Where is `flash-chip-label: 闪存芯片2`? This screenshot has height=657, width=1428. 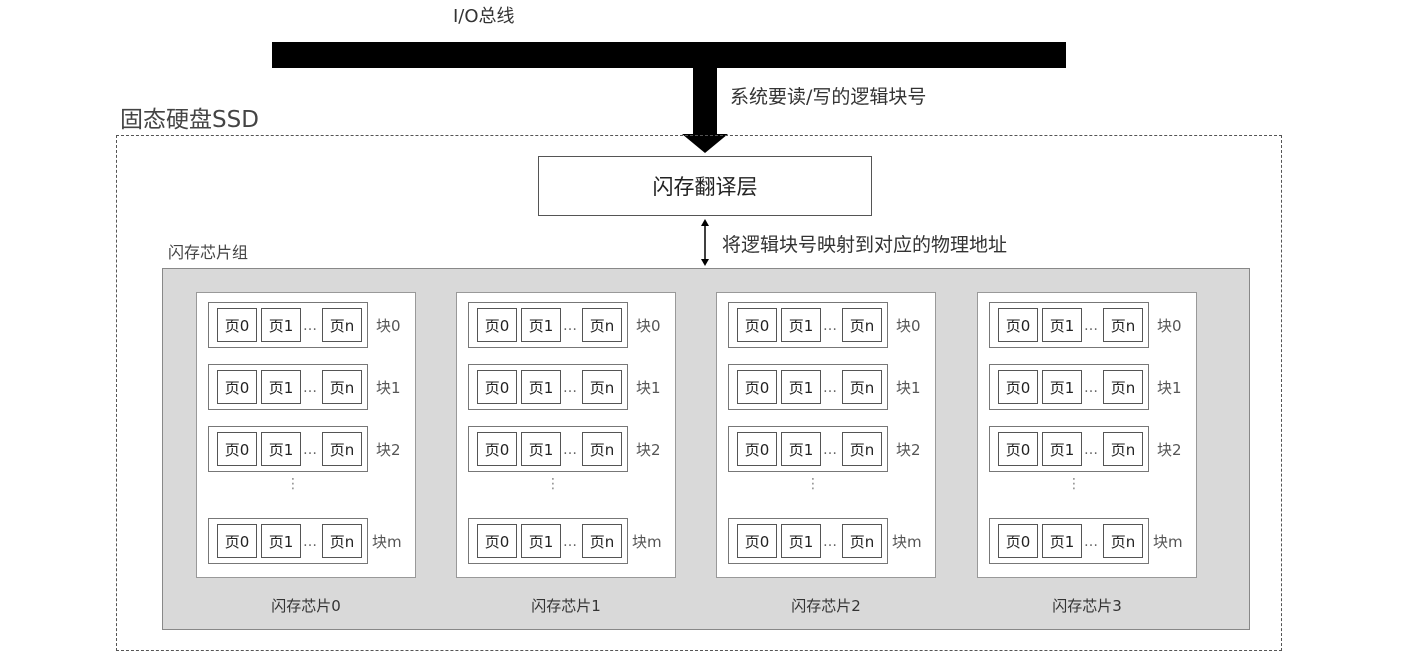
flash-chip-label: 闪存芯片2 is located at coordinates (826, 606).